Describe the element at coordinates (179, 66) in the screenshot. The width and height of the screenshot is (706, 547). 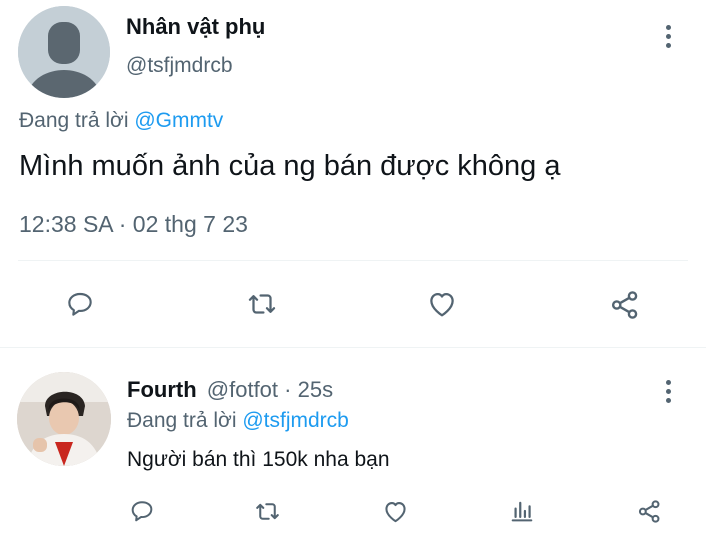
I see `author-handle: @tsfjmdrcb` at that location.